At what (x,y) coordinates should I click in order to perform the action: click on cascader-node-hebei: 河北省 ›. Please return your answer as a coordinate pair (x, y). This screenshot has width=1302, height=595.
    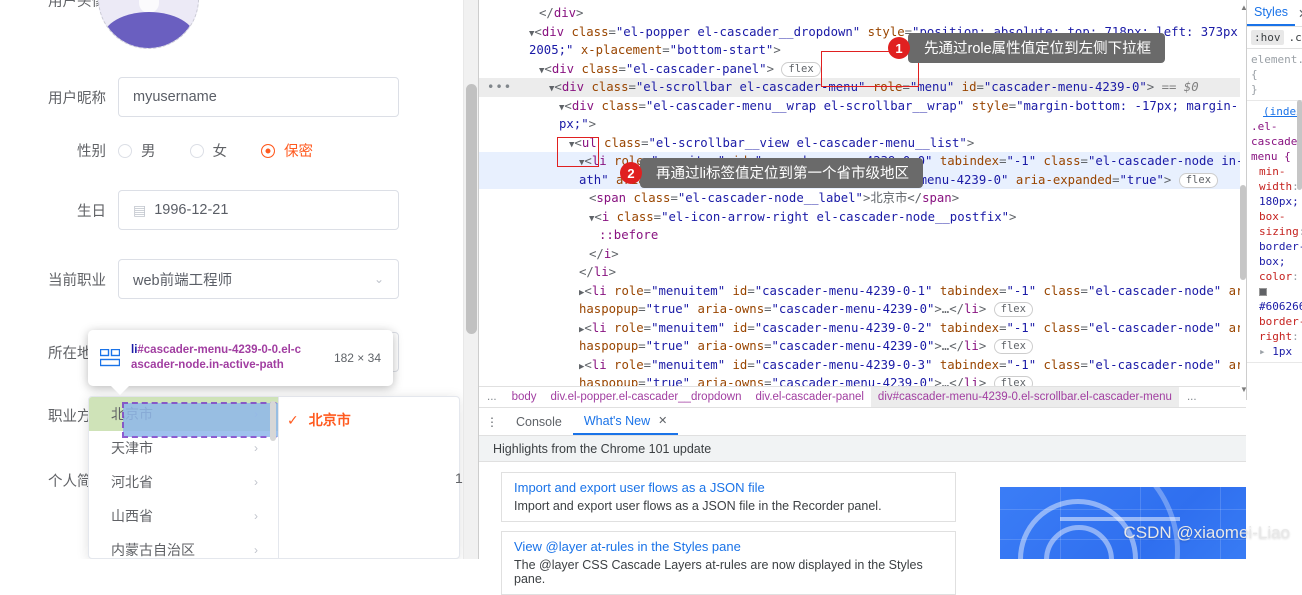
    Looking at the image, I should click on (183, 482).